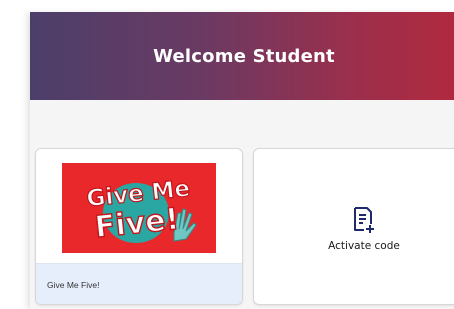 The height and width of the screenshot is (309, 454). I want to click on book-title-bar: Give Me Five!, so click(139, 283).